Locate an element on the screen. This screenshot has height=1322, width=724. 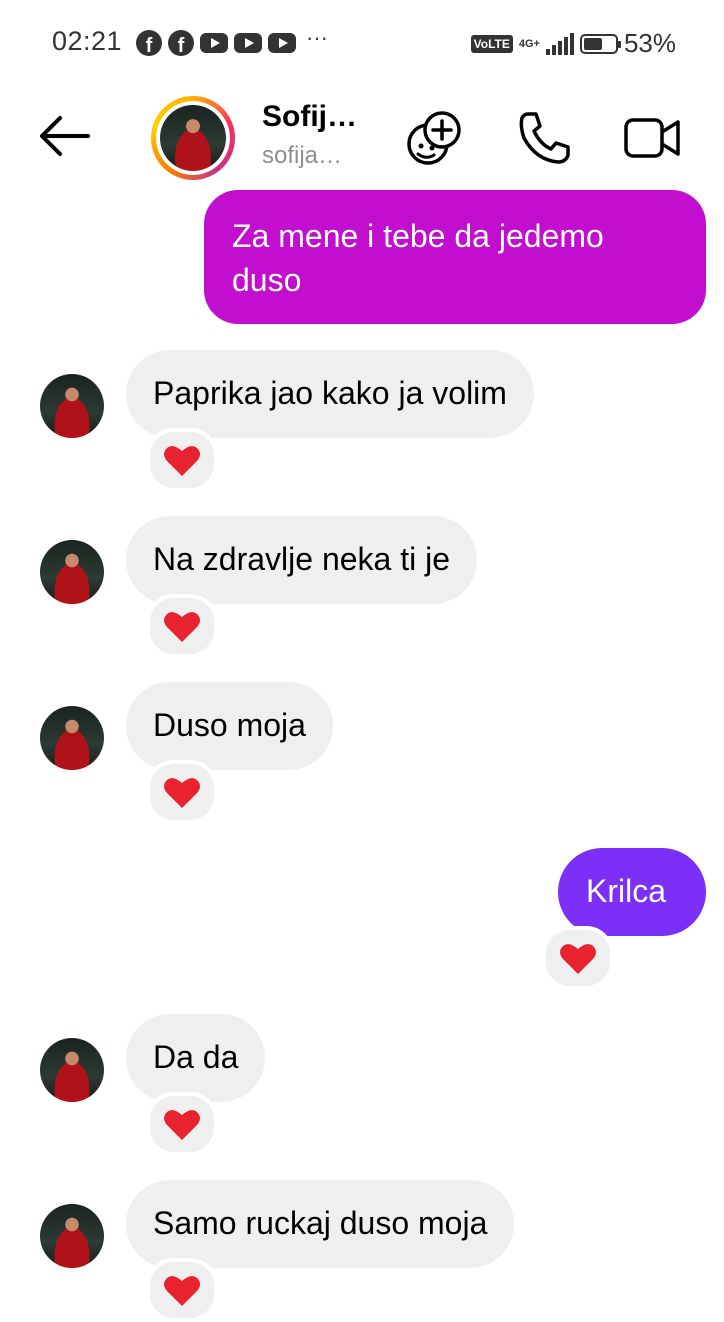
status-time: 02:21 is located at coordinates (87, 41).